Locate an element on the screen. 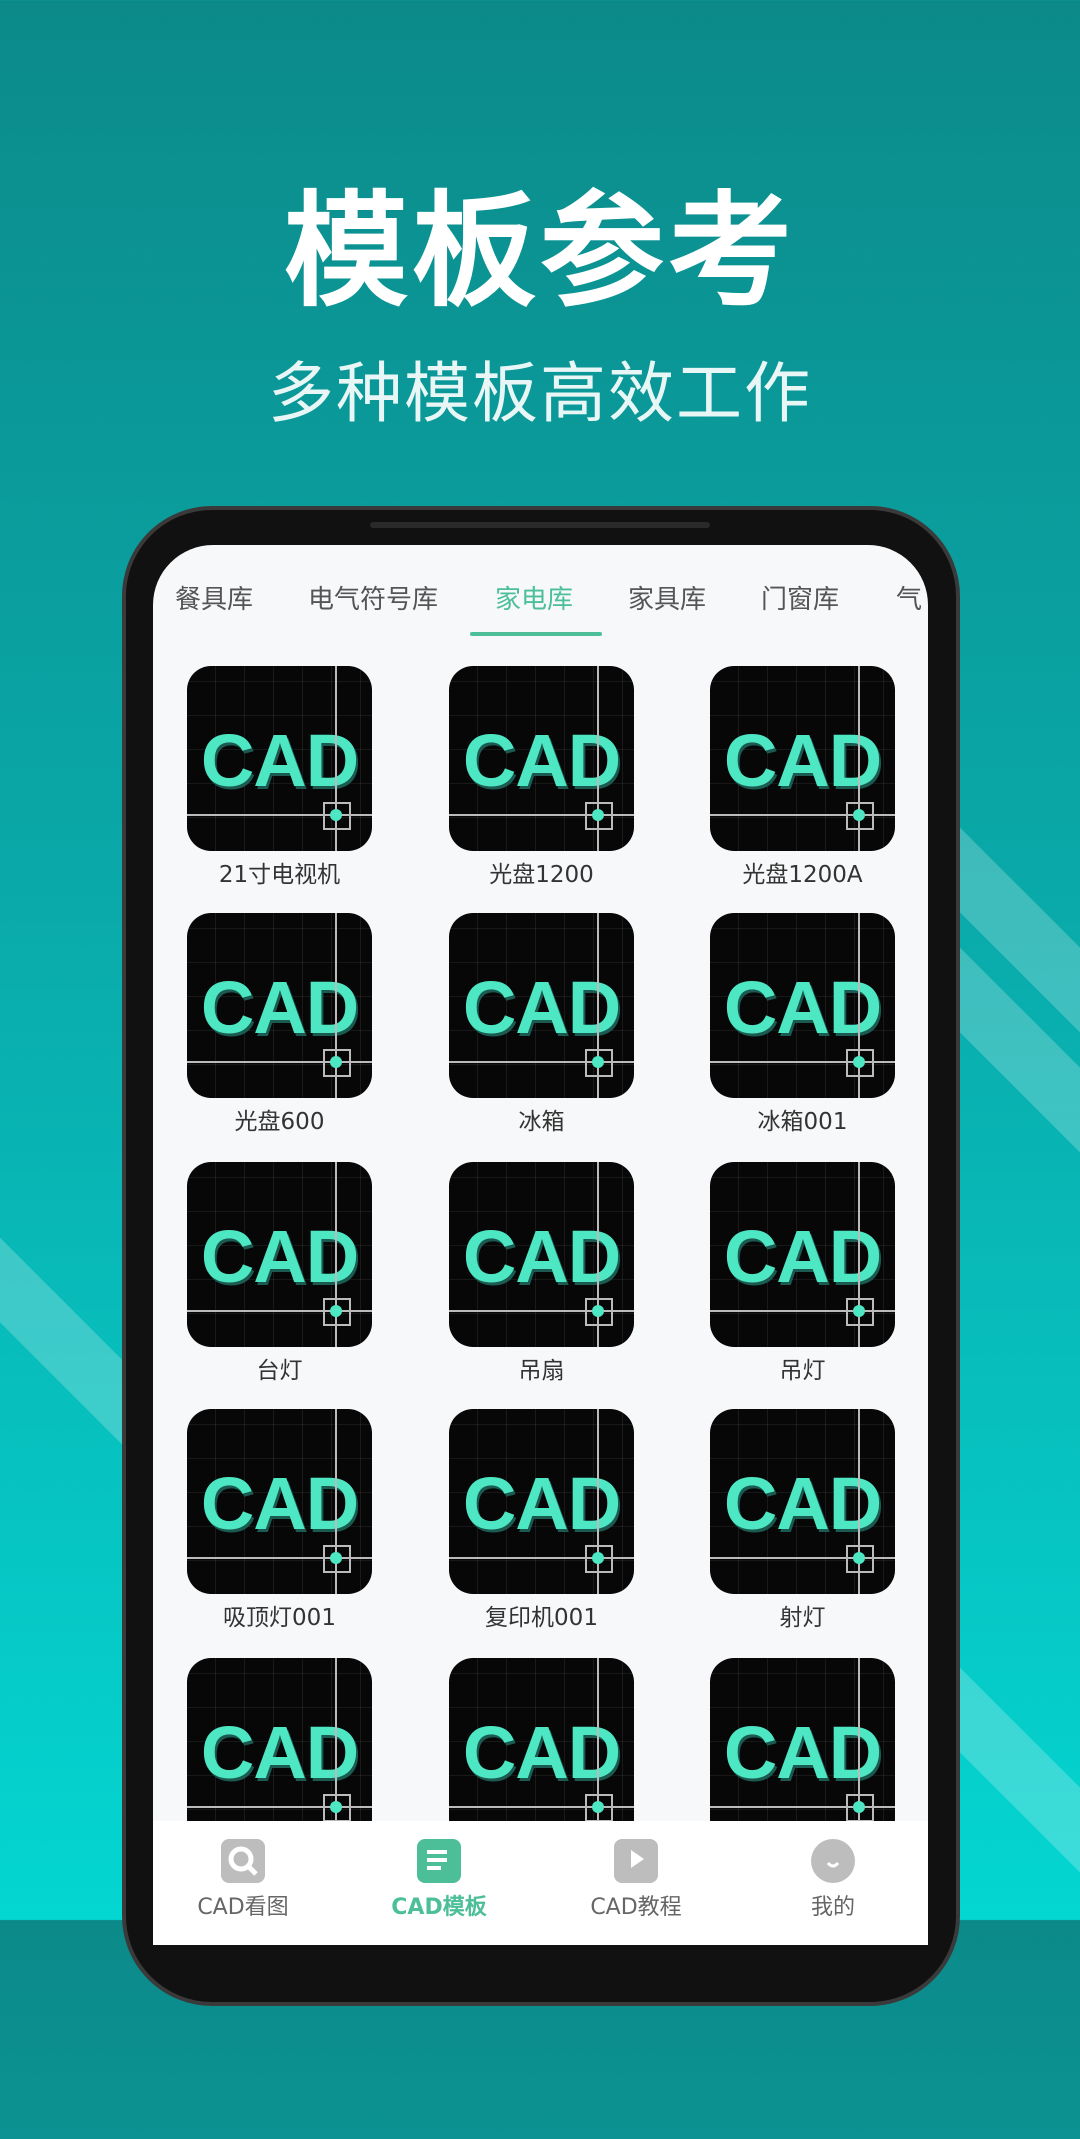  nav-cad-templates: CAD模板 is located at coordinates (439, 1871).